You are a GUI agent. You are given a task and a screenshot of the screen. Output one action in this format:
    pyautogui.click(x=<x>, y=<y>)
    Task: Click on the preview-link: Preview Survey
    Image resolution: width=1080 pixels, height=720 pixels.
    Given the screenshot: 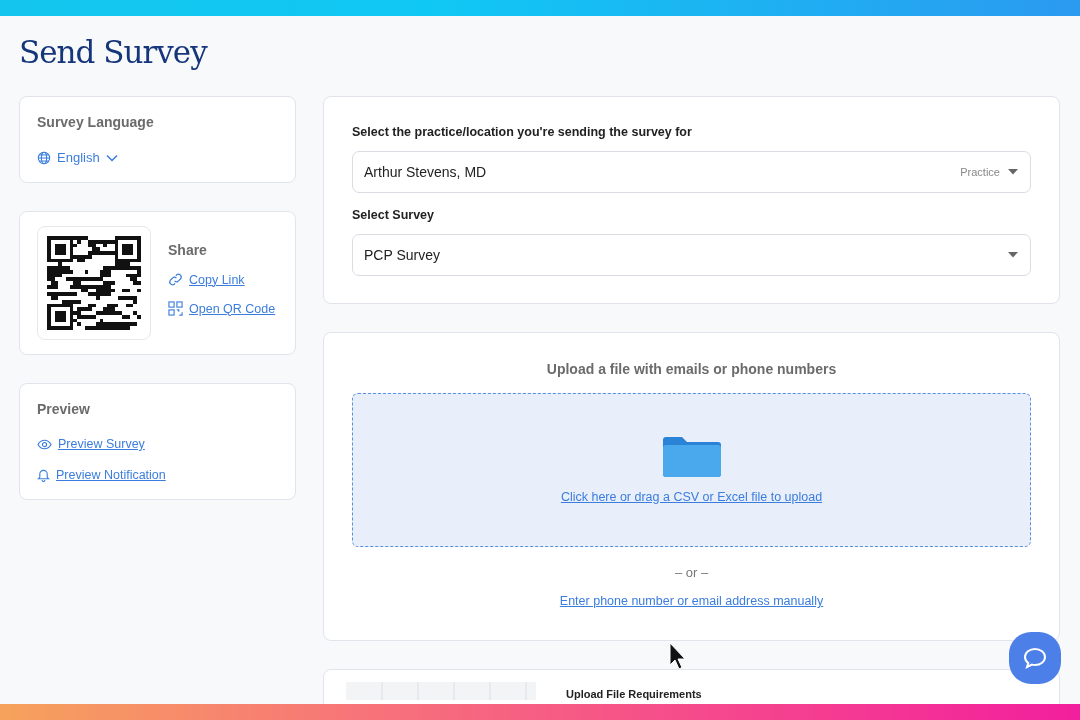 What is the action you would take?
    pyautogui.click(x=101, y=444)
    